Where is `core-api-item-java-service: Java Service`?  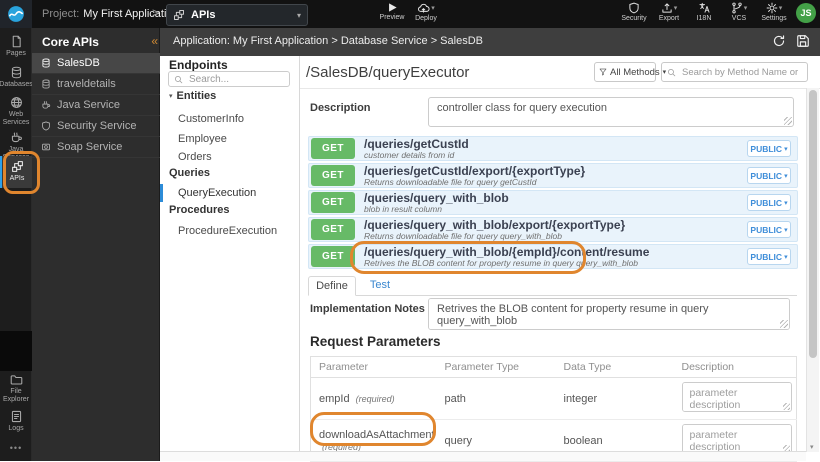
core-api-item-java-service: Java Service is located at coordinates (96, 105).